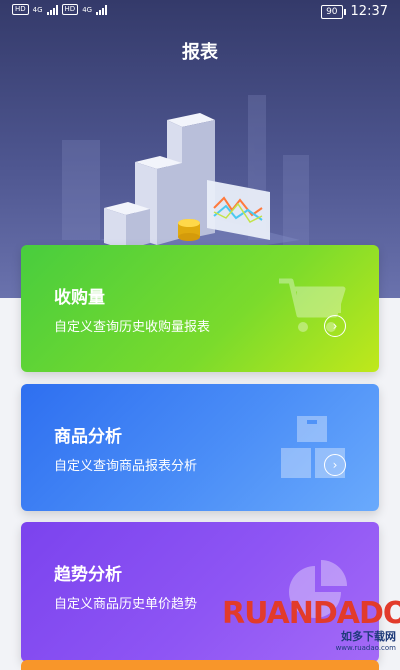  What do you see at coordinates (126, 466) in the screenshot?
I see `card-subtitle: 自定义查询商品报表分析` at bounding box center [126, 466].